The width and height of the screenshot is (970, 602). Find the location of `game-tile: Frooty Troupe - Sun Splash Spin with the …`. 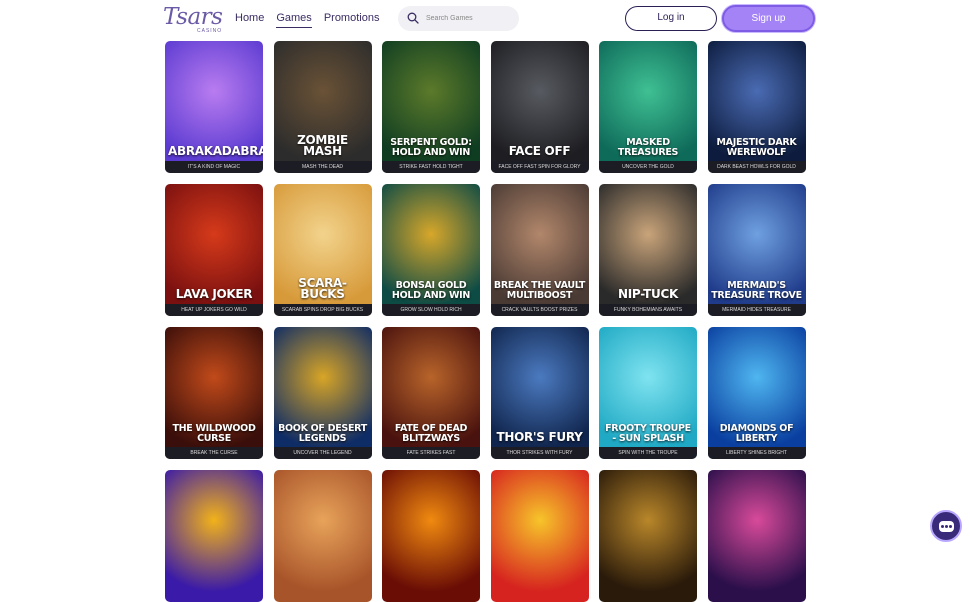

game-tile: Frooty Troupe - Sun Splash Spin with the … is located at coordinates (648, 393).